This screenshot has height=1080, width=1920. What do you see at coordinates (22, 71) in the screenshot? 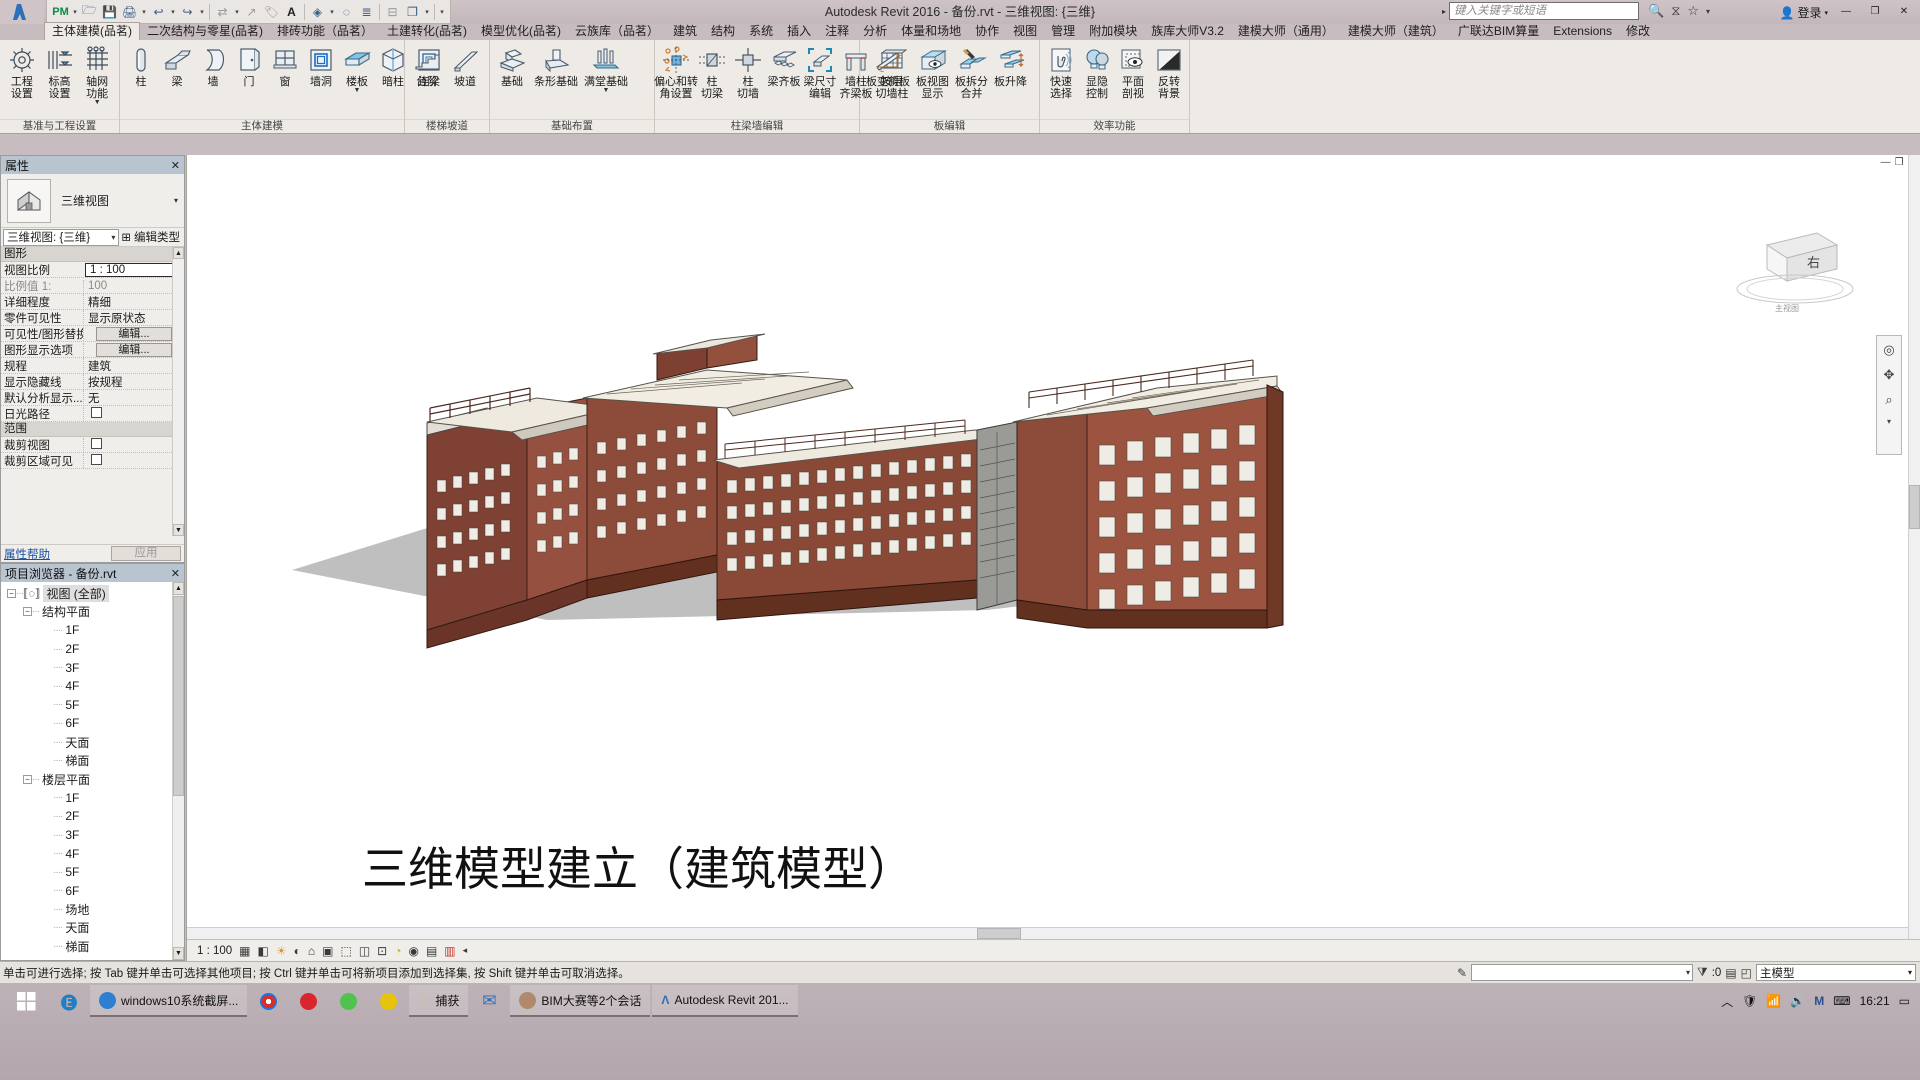
I see `ribbon-button-gear: 工程 设置` at bounding box center [22, 71].